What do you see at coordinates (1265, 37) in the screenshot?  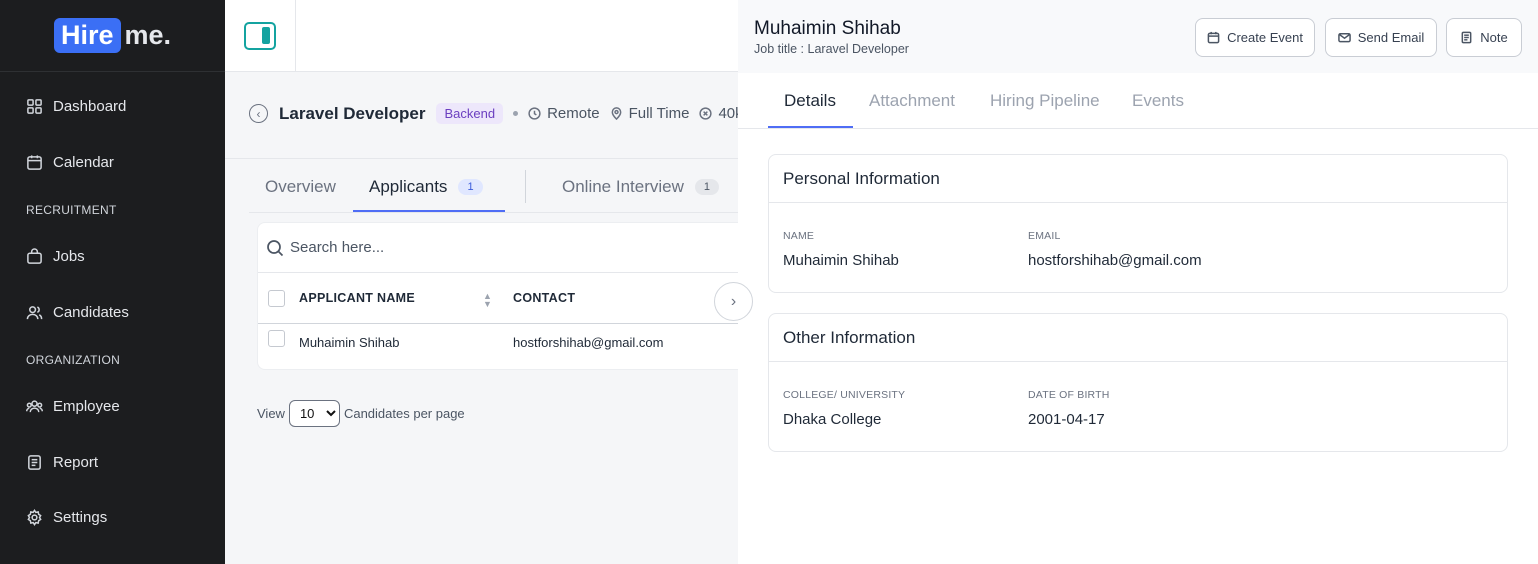 I see `button-label: Create Event` at bounding box center [1265, 37].